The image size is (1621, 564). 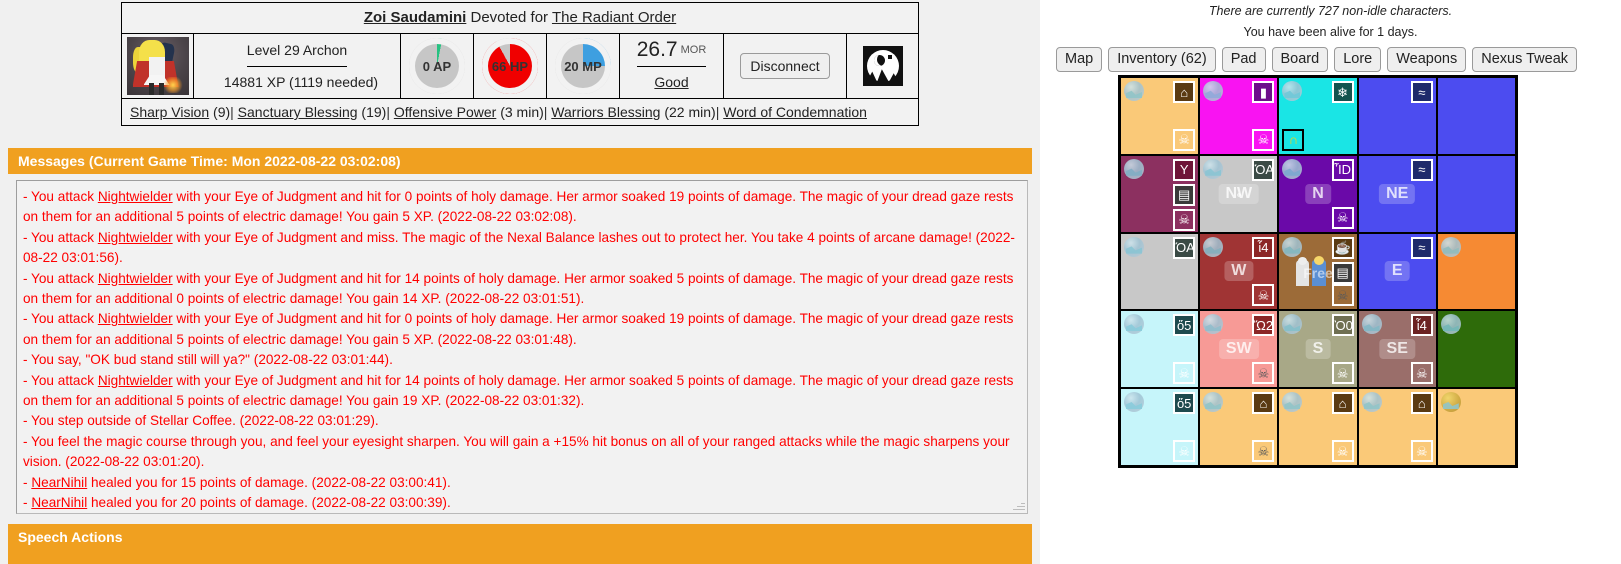 I want to click on map-cell-13: Free ☕ ▤ ☠, so click(x=1318, y=271).